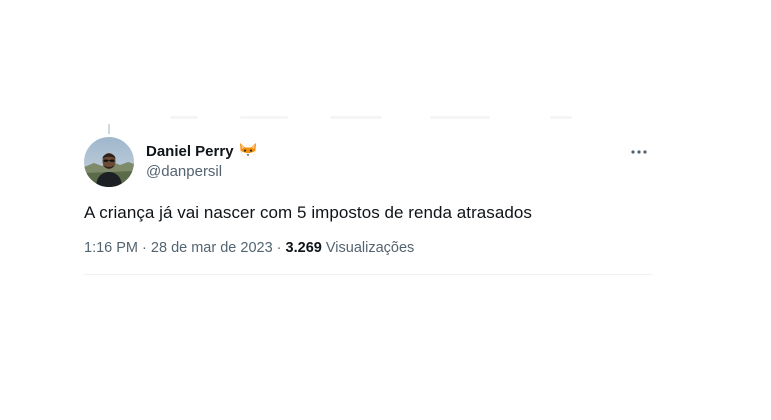 The width and height of the screenshot is (771, 420). I want to click on more-options-button, so click(639, 152).